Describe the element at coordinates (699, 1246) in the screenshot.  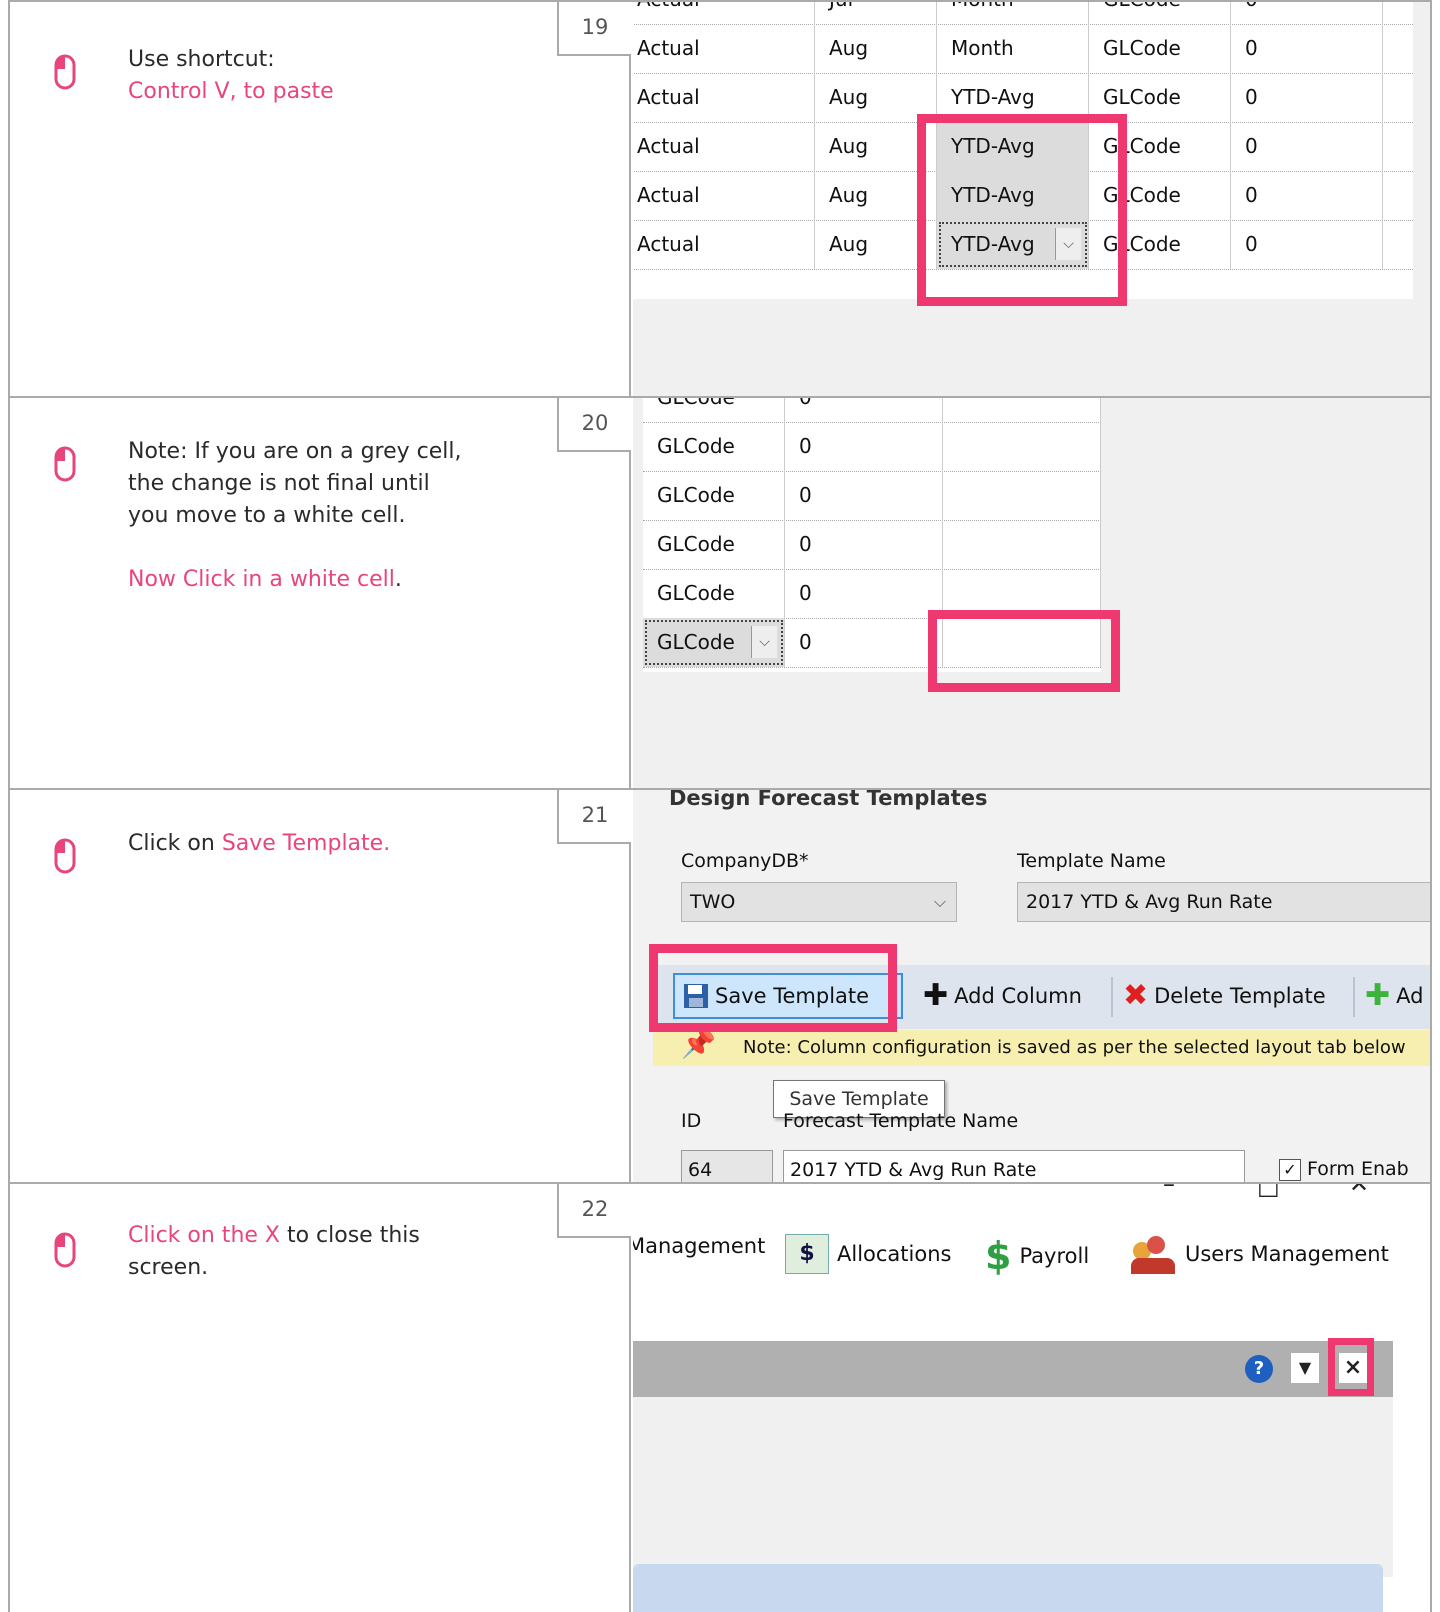
I see `menu-management: Management` at that location.